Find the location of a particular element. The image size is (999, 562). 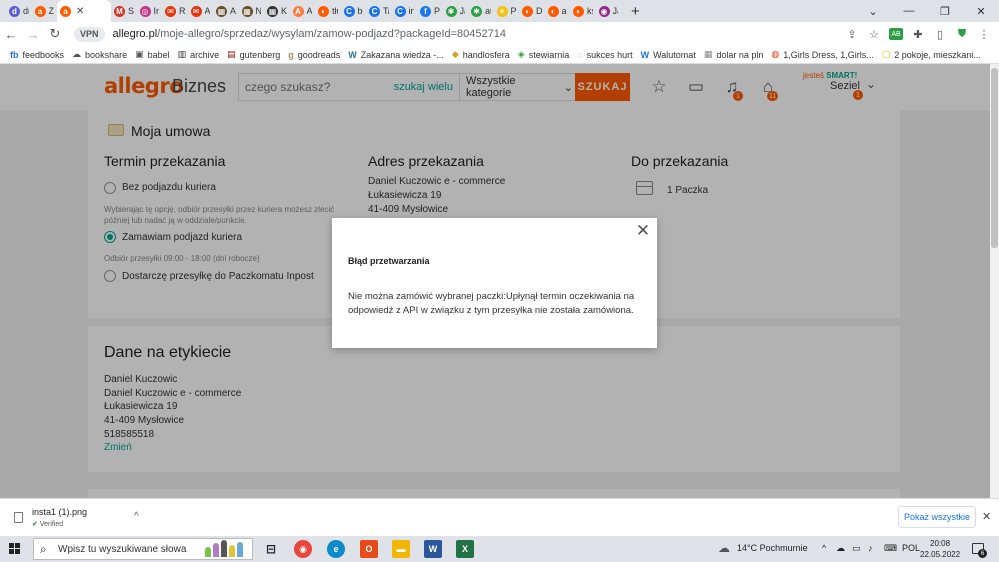

bookmark-item: fb feedbooks is located at coordinates (37, 55).